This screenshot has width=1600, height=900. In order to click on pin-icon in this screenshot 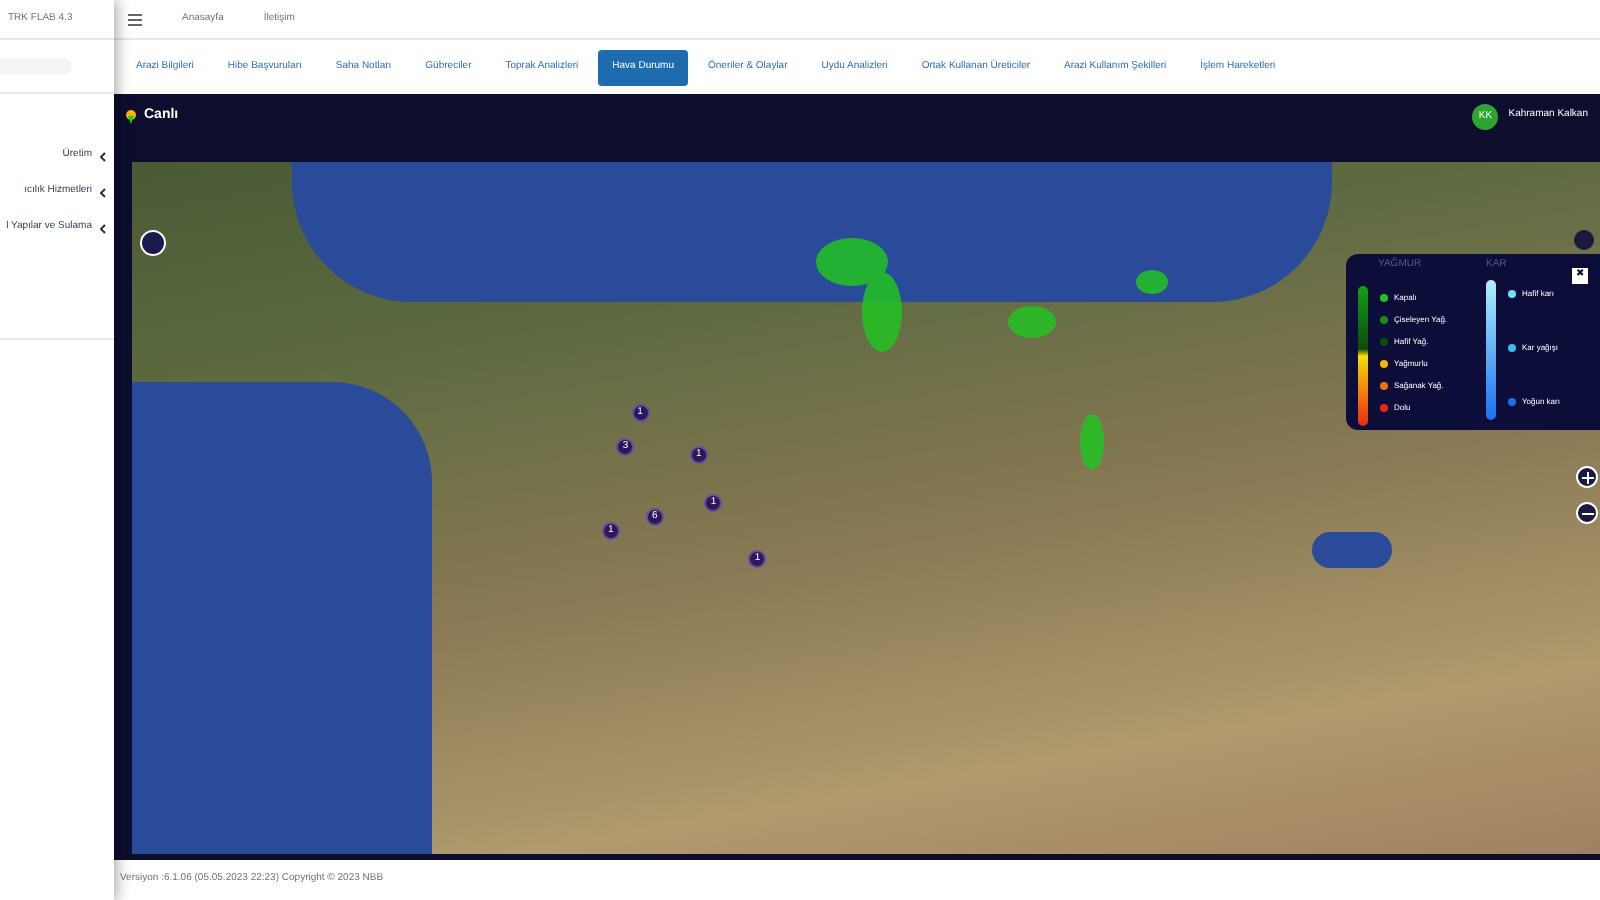, I will do `click(131, 116)`.